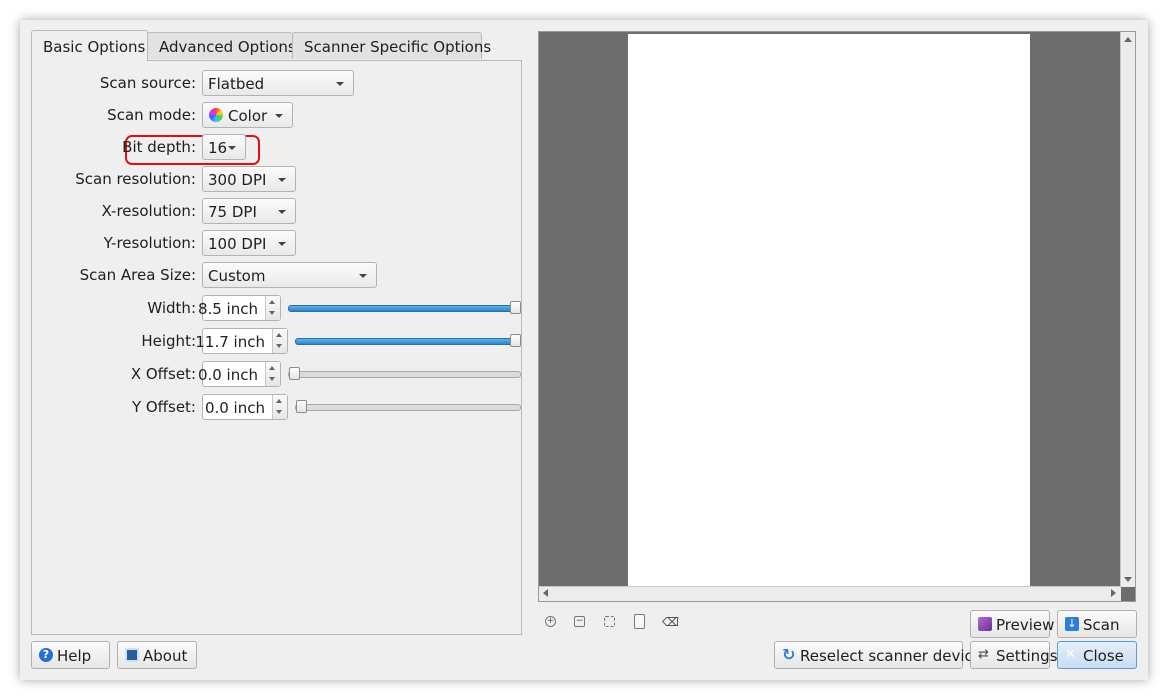 Image resolution: width=1168 pixels, height=699 pixels. I want to click on scan-source-combo: Flatbed, so click(278, 83).